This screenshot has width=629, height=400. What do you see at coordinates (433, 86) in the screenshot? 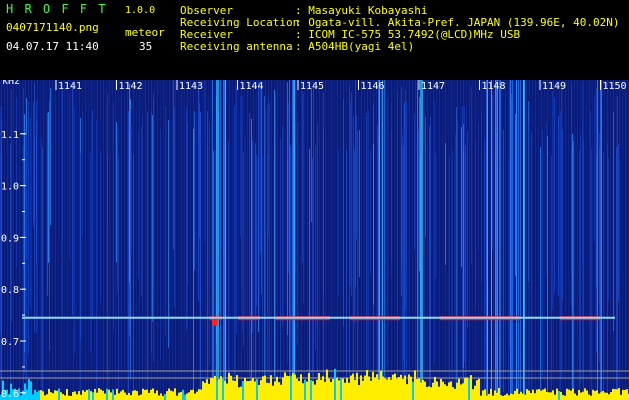
I see `minute-label: 1147` at bounding box center [433, 86].